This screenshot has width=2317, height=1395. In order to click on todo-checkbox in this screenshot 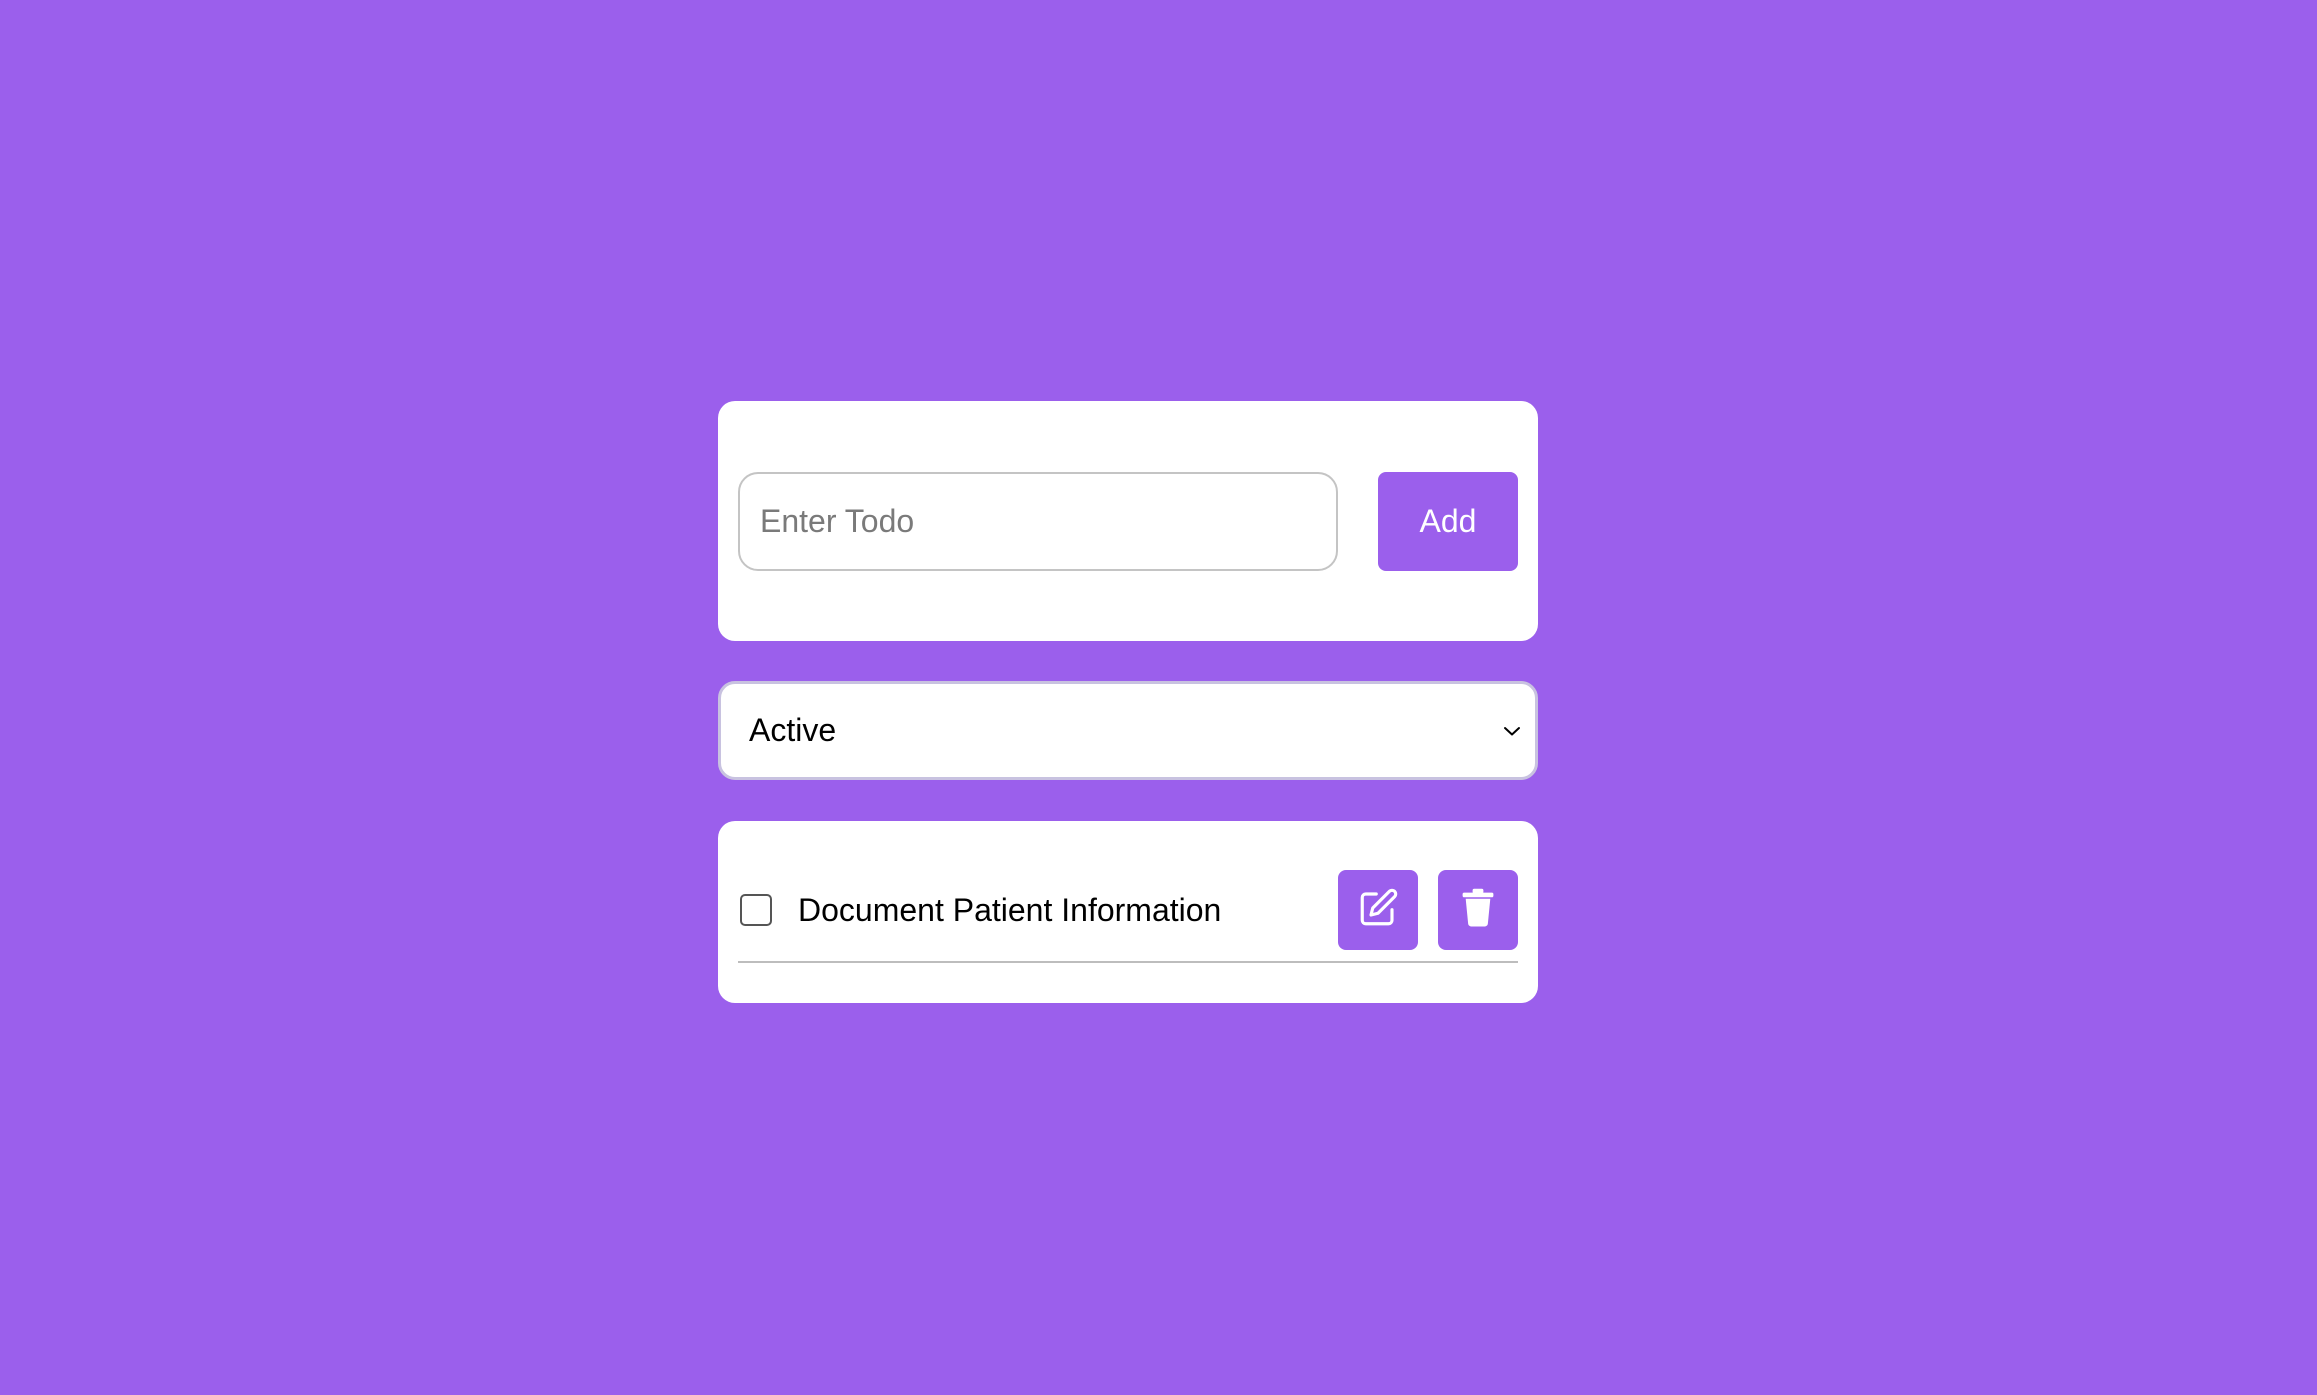, I will do `click(756, 910)`.